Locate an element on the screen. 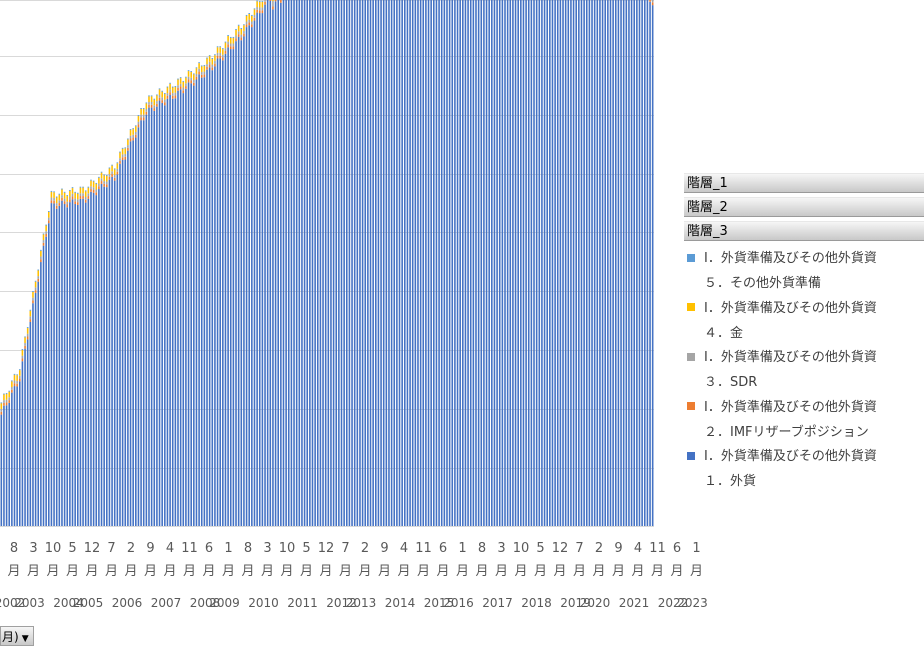  axis-field-button: 月) ▼ is located at coordinates (17, 636).